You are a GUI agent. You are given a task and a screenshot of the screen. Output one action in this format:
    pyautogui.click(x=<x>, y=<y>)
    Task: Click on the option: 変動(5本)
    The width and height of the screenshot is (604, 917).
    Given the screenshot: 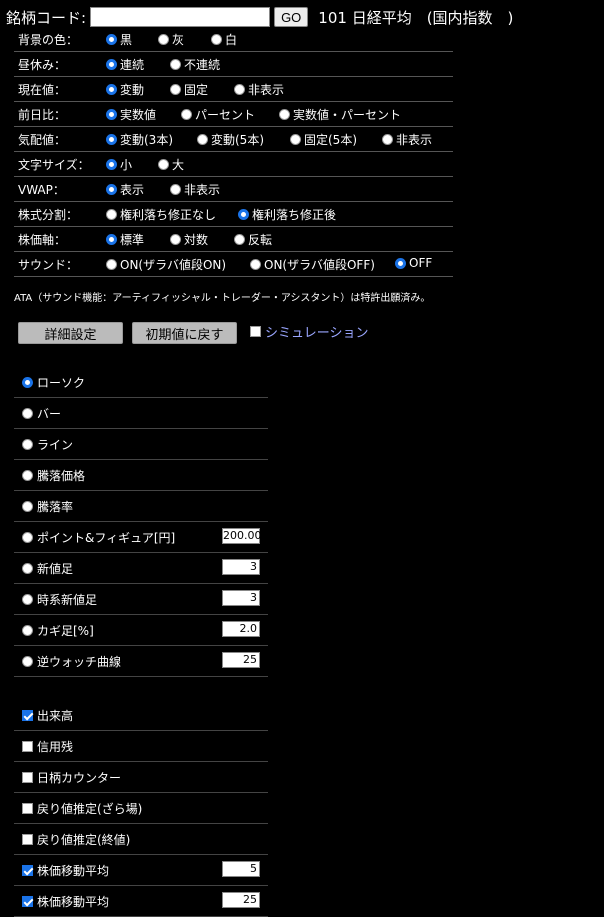 What is the action you would take?
    pyautogui.click(x=230, y=139)
    